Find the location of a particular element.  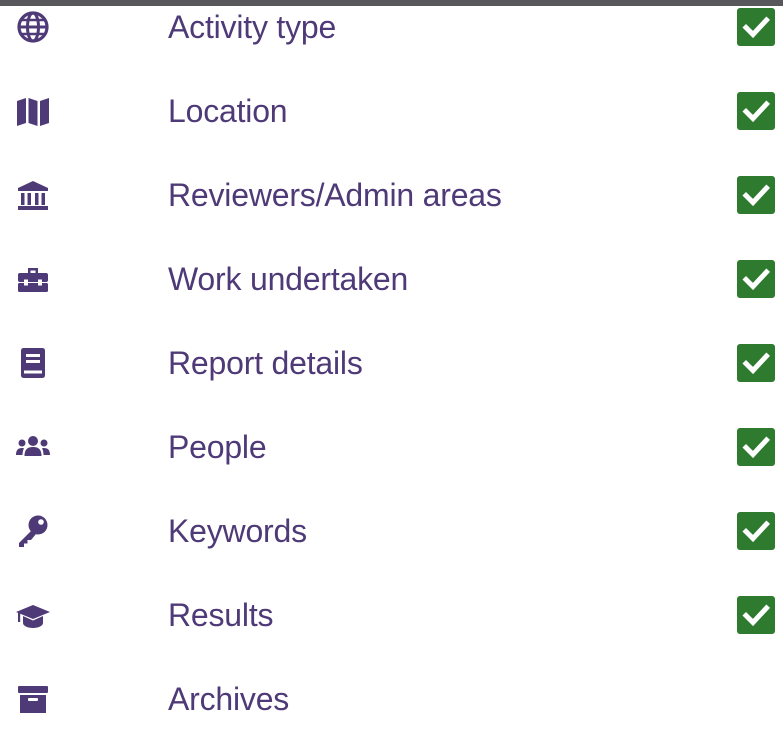

step-row-location: Location is located at coordinates (391, 111).